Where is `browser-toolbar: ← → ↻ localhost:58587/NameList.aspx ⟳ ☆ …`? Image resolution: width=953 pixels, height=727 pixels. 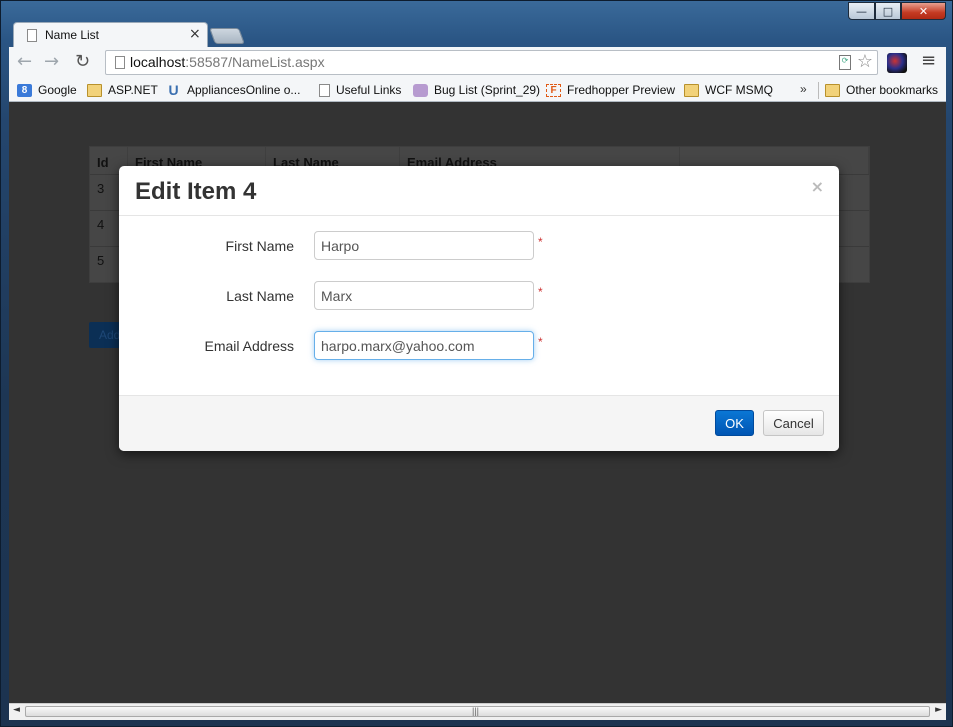 browser-toolbar: ← → ↻ localhost:58587/NameList.aspx ⟳ ☆ … is located at coordinates (477, 63).